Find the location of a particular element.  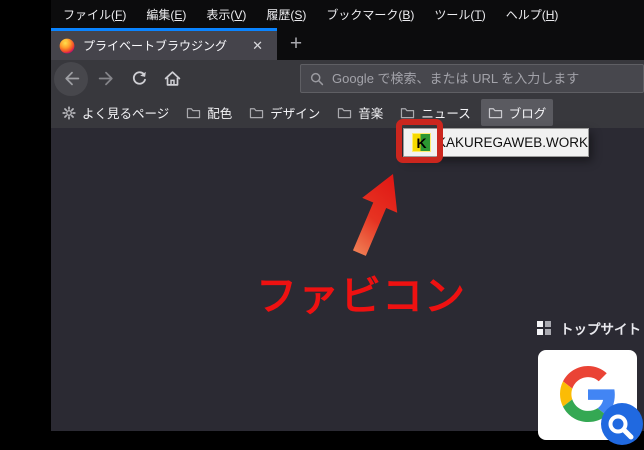

magnifier-icon is located at coordinates (621, 427).